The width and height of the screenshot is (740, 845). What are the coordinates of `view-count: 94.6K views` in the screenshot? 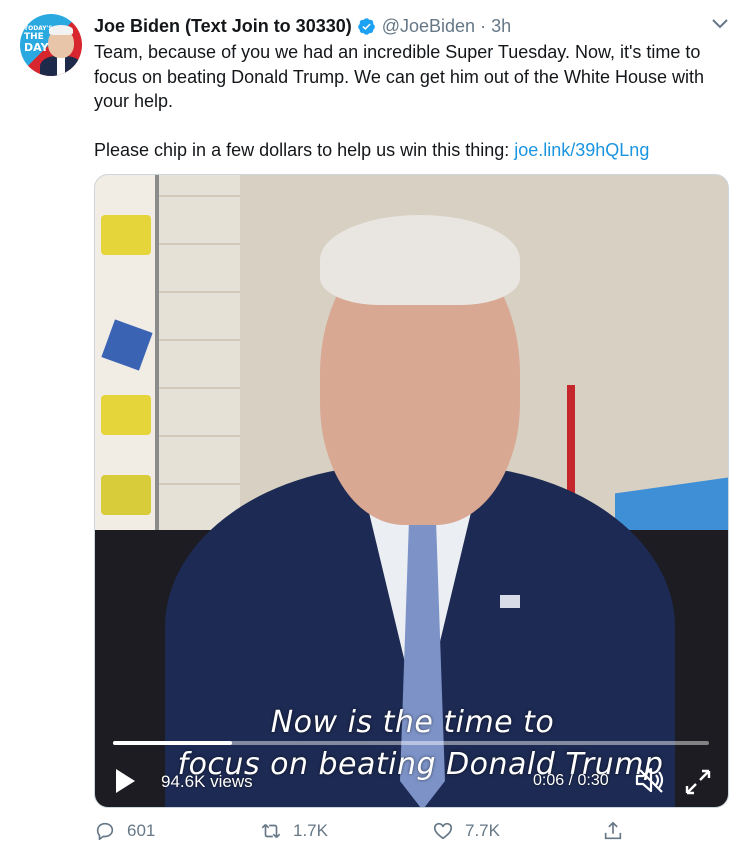 It's located at (207, 781).